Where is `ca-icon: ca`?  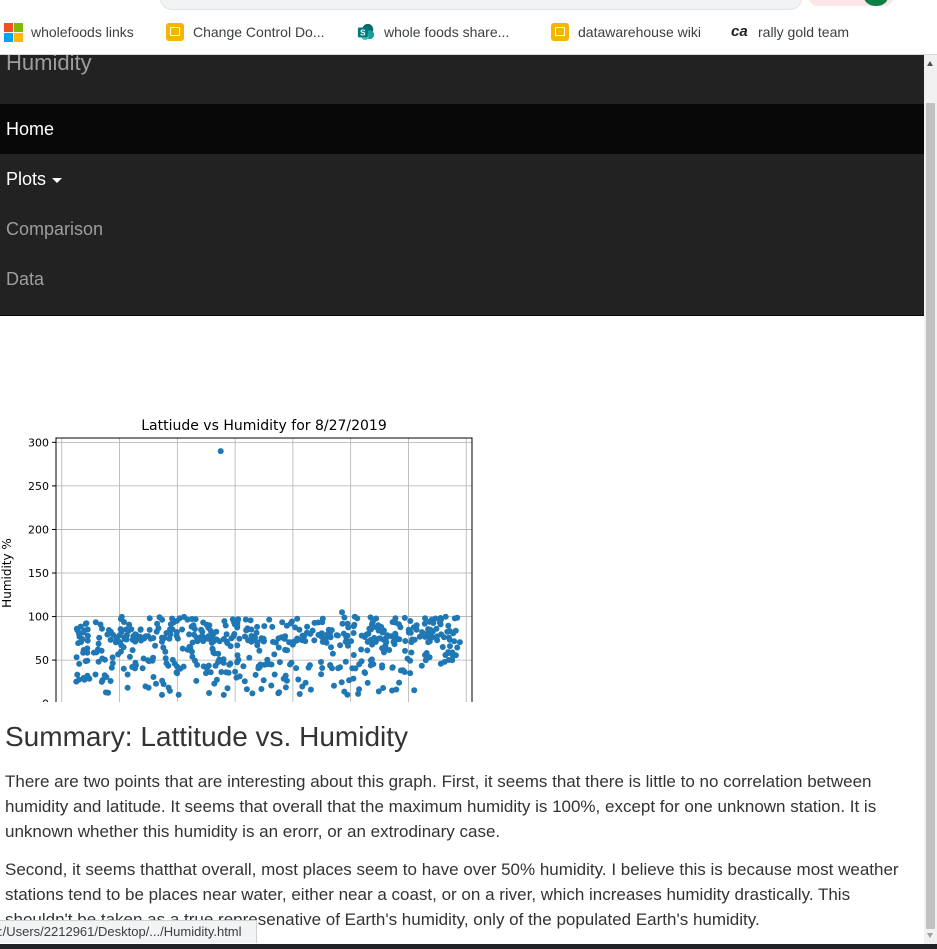 ca-icon: ca is located at coordinates (739, 31).